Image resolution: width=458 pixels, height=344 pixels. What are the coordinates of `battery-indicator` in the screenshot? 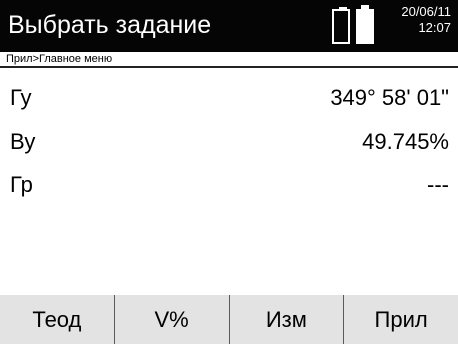 It's located at (354, 25).